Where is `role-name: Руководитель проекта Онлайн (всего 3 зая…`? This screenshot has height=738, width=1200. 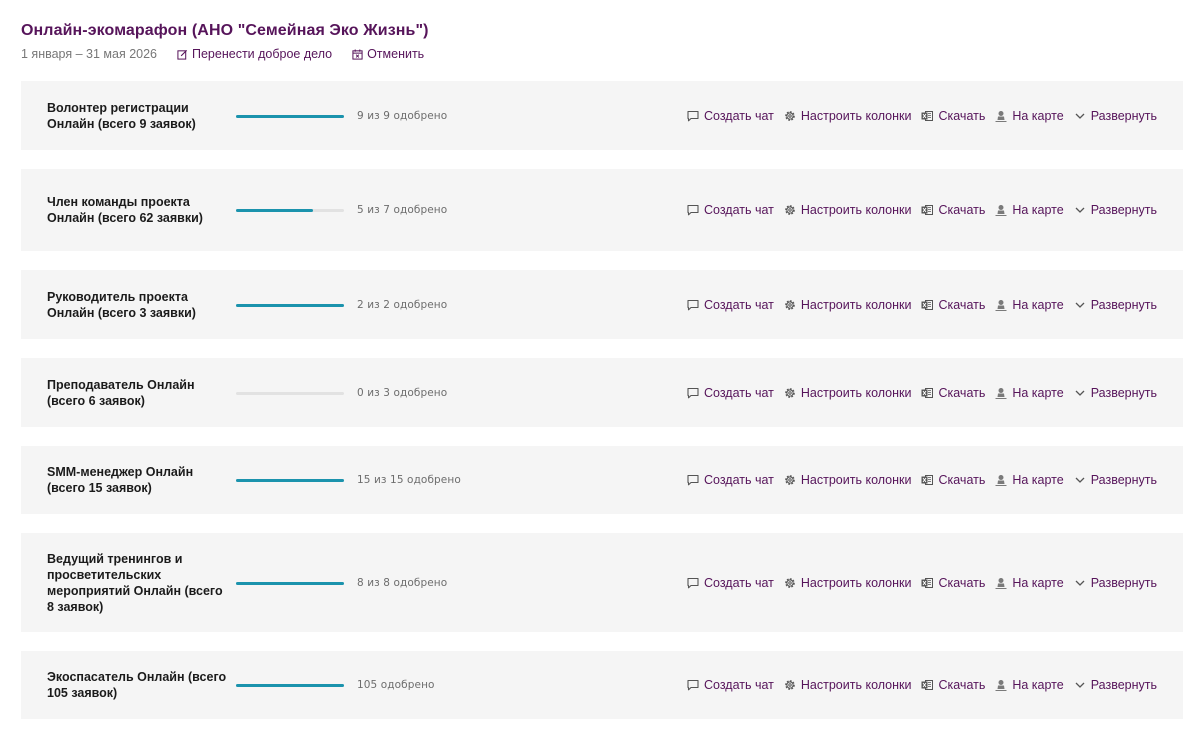
role-name: Руководитель проекта Онлайн (всего 3 зая… is located at coordinates (121, 304).